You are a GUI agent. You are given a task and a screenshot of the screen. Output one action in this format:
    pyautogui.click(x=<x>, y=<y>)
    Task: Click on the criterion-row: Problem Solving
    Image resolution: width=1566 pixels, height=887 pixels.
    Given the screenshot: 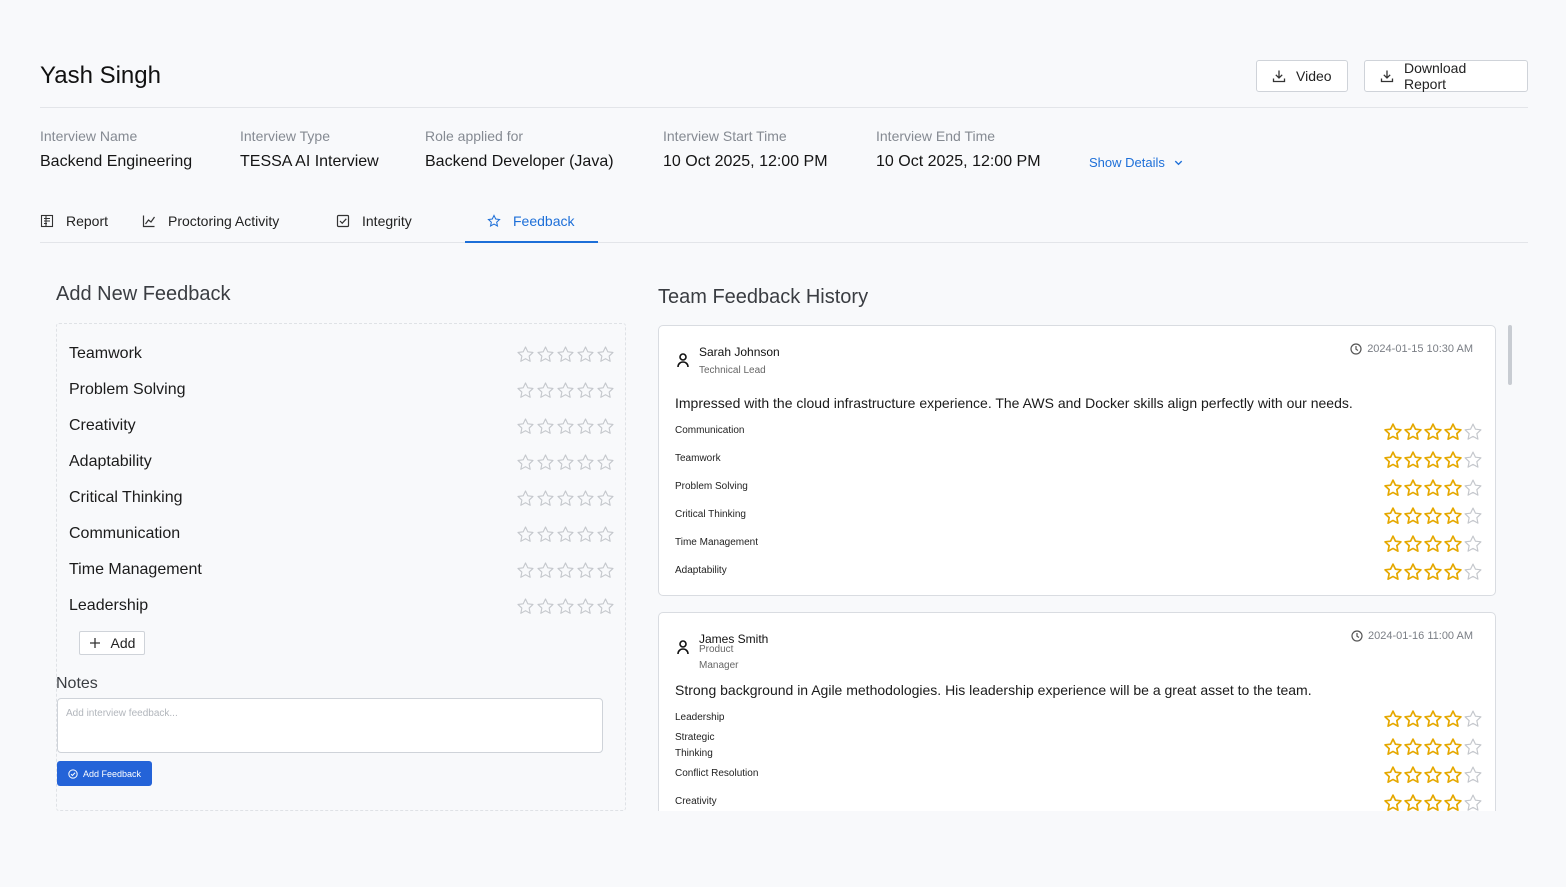 What is the action you would take?
    pyautogui.click(x=342, y=390)
    